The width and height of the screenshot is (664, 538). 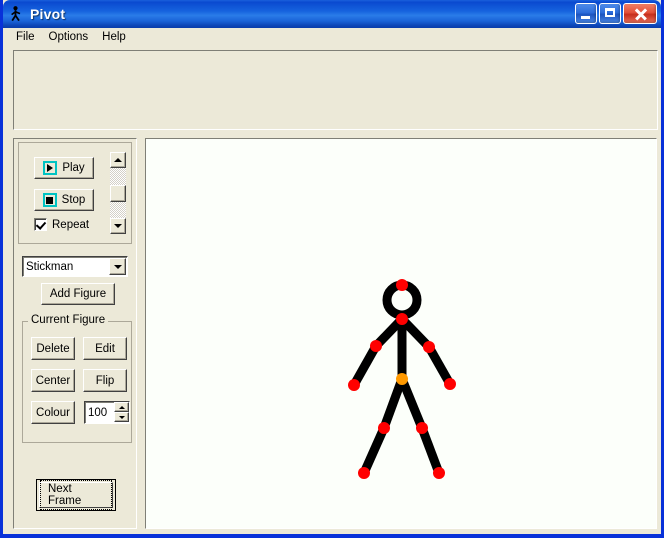 I want to click on flip-button: Flip, so click(x=105, y=380).